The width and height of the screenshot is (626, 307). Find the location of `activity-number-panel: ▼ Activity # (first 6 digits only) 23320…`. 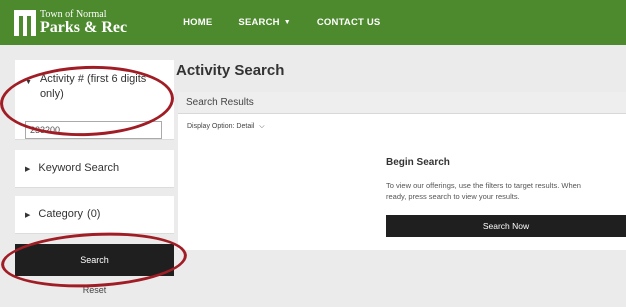

activity-number-panel: ▼ Activity # (first 6 digits only) 23320… is located at coordinates (94, 100).